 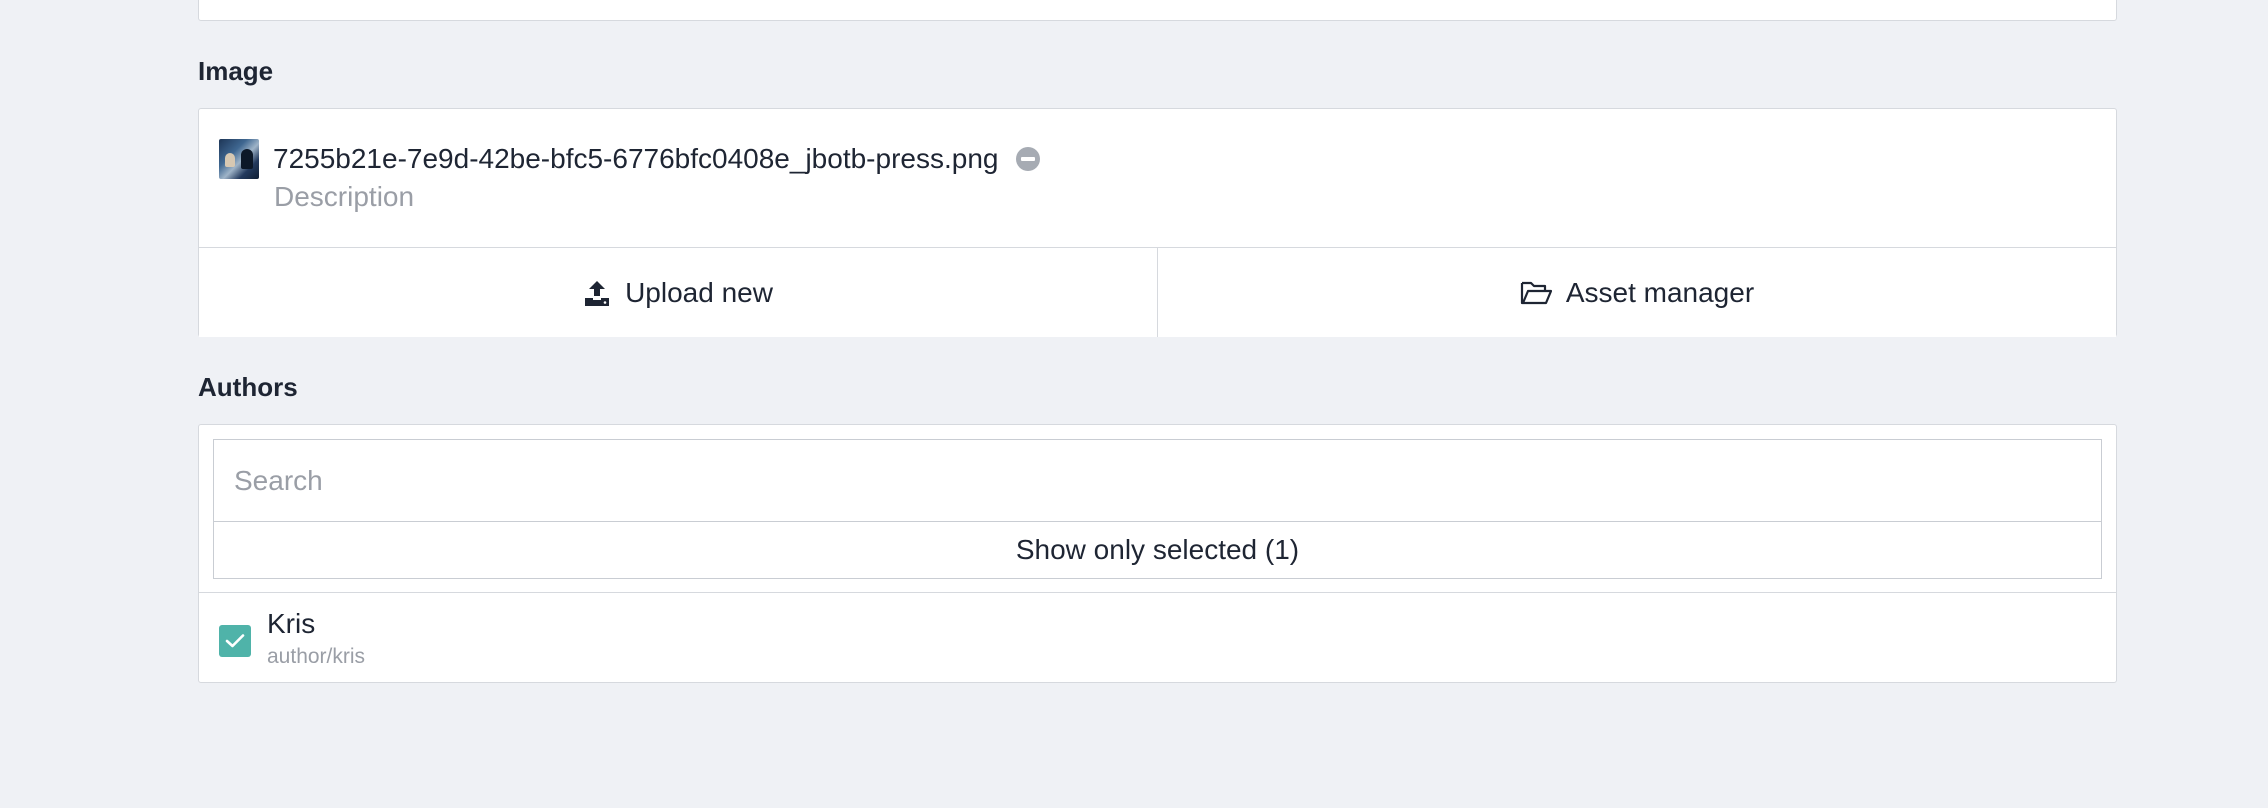 I want to click on author-checkbox, so click(x=235, y=641).